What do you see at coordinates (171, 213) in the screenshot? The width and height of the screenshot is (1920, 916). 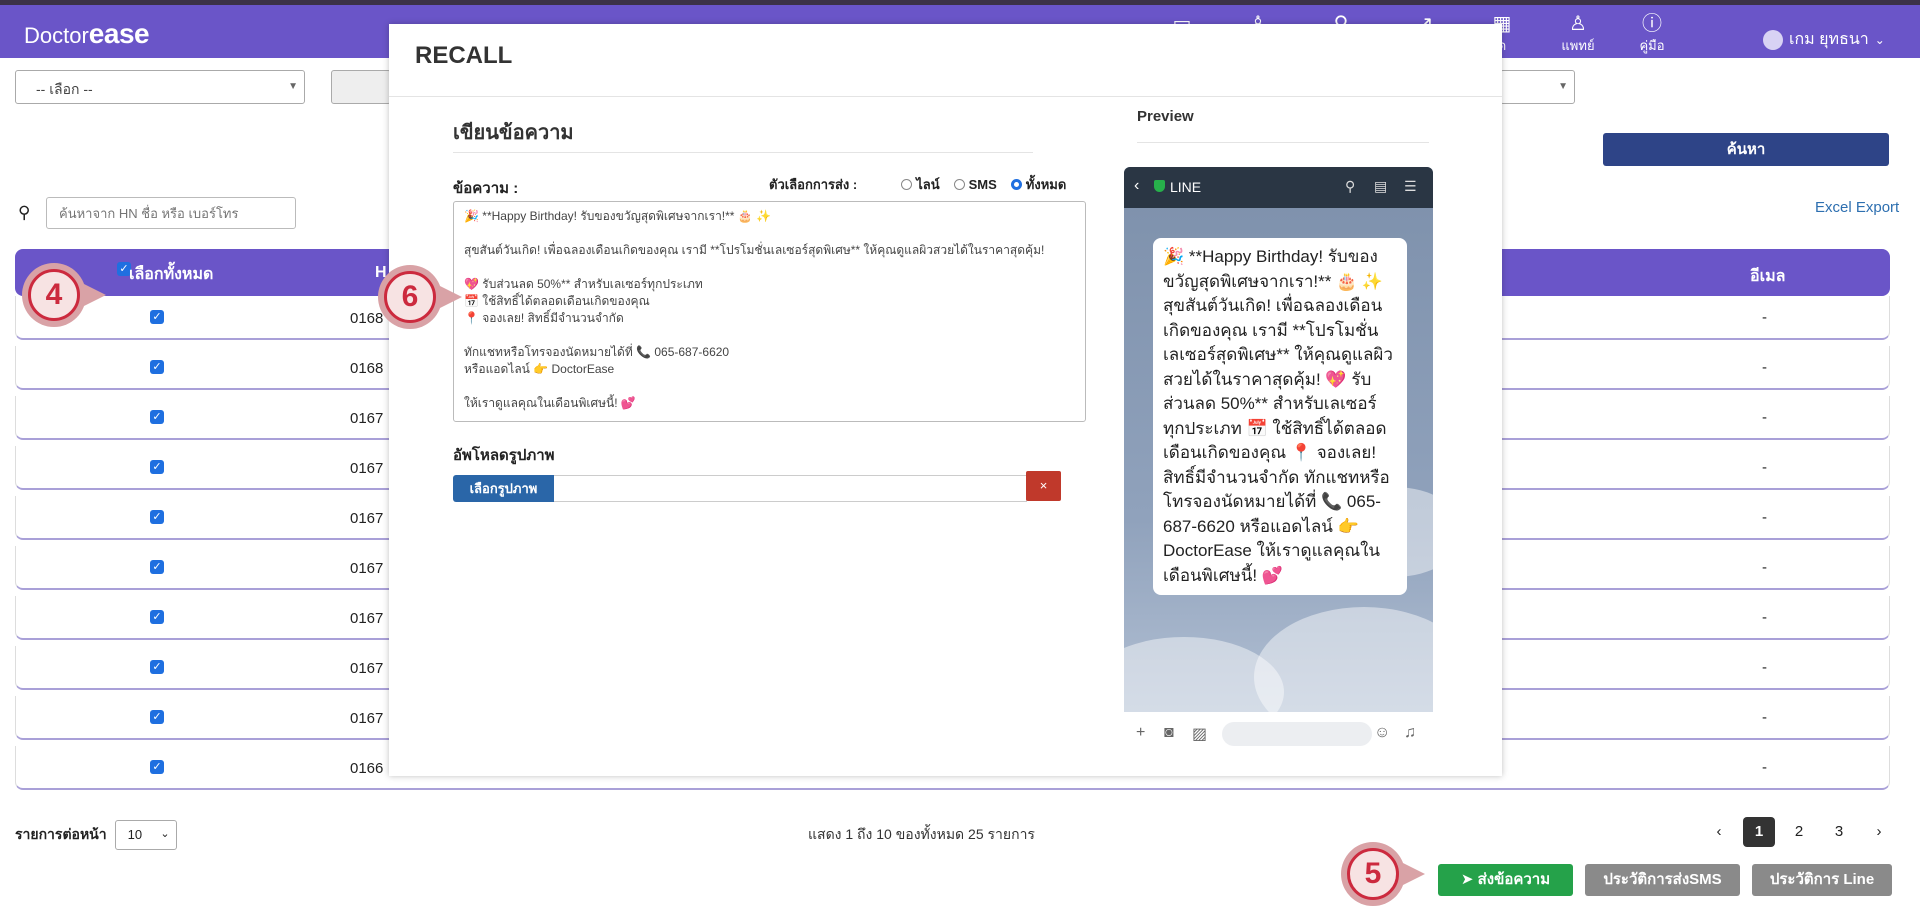 I see `search-input` at bounding box center [171, 213].